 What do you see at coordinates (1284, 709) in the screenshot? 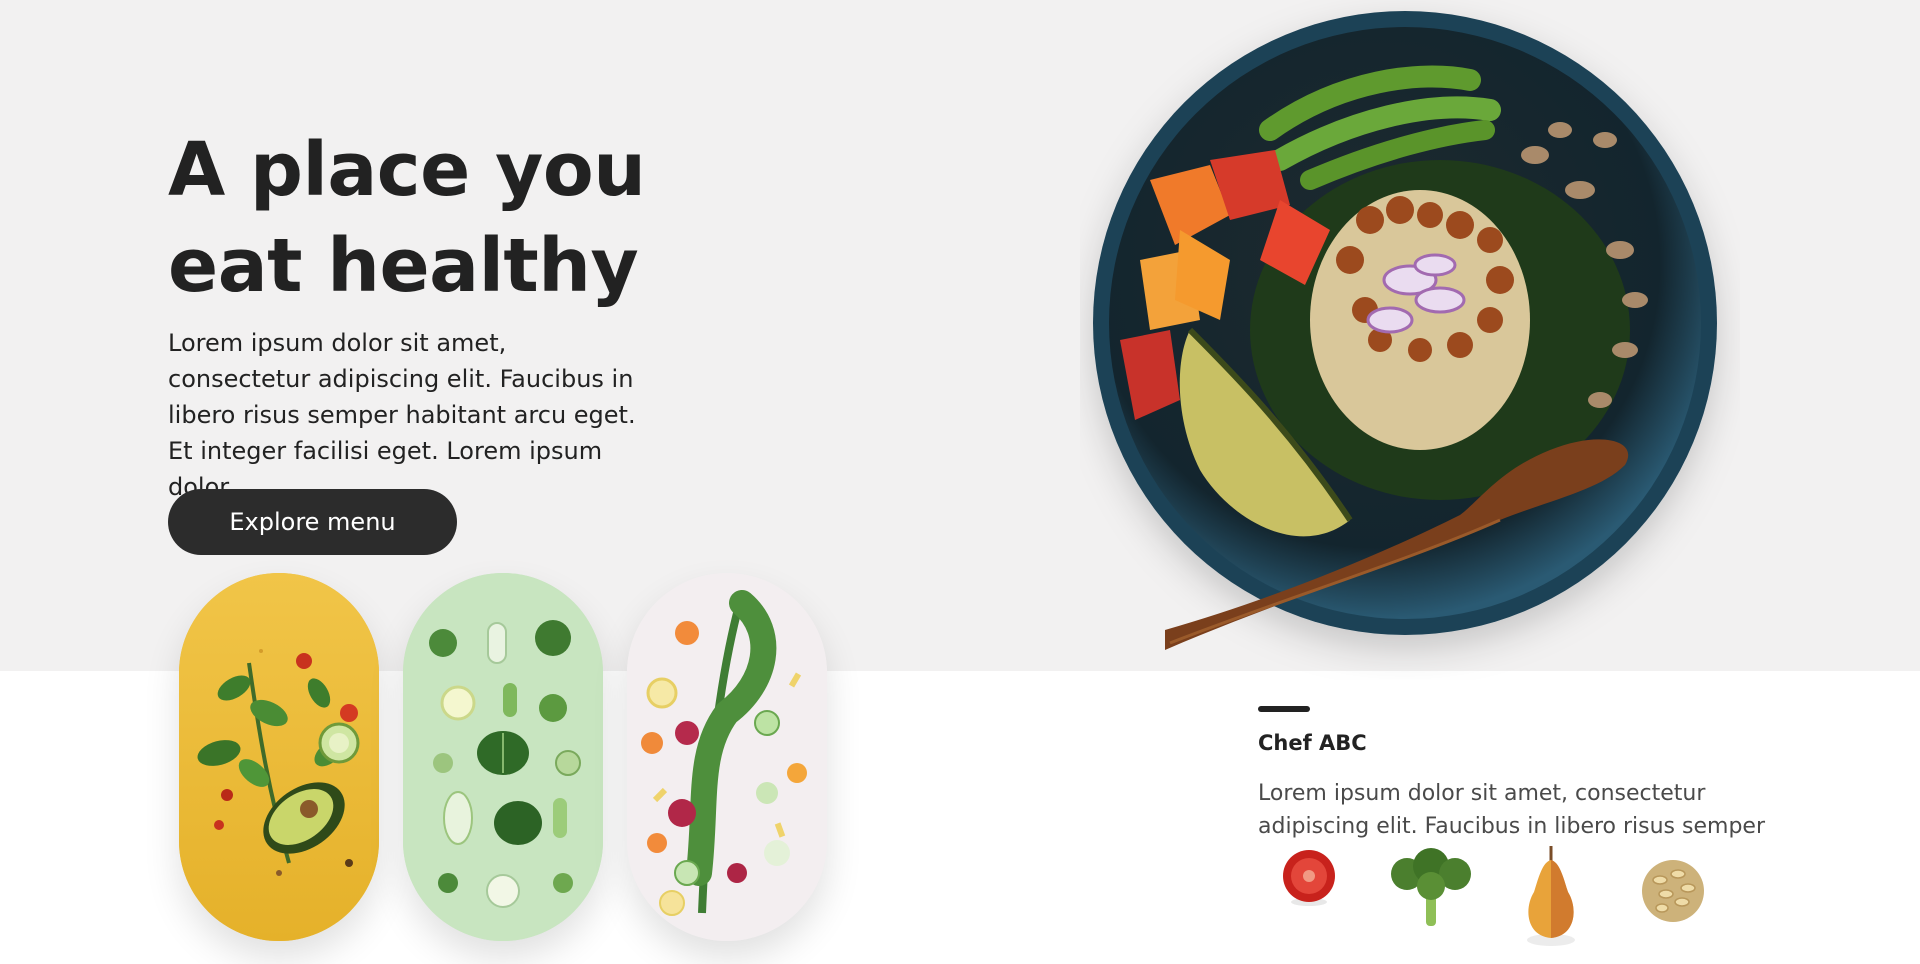
I see `section-divider` at bounding box center [1284, 709].